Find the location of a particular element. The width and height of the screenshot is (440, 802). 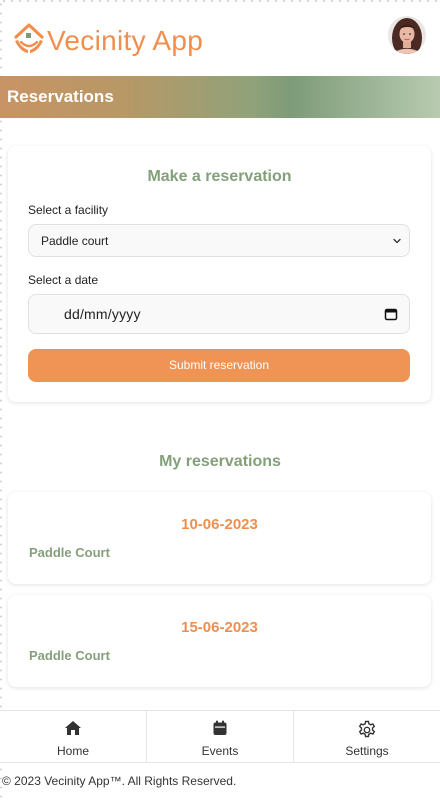

gear-icon is located at coordinates (367, 730).